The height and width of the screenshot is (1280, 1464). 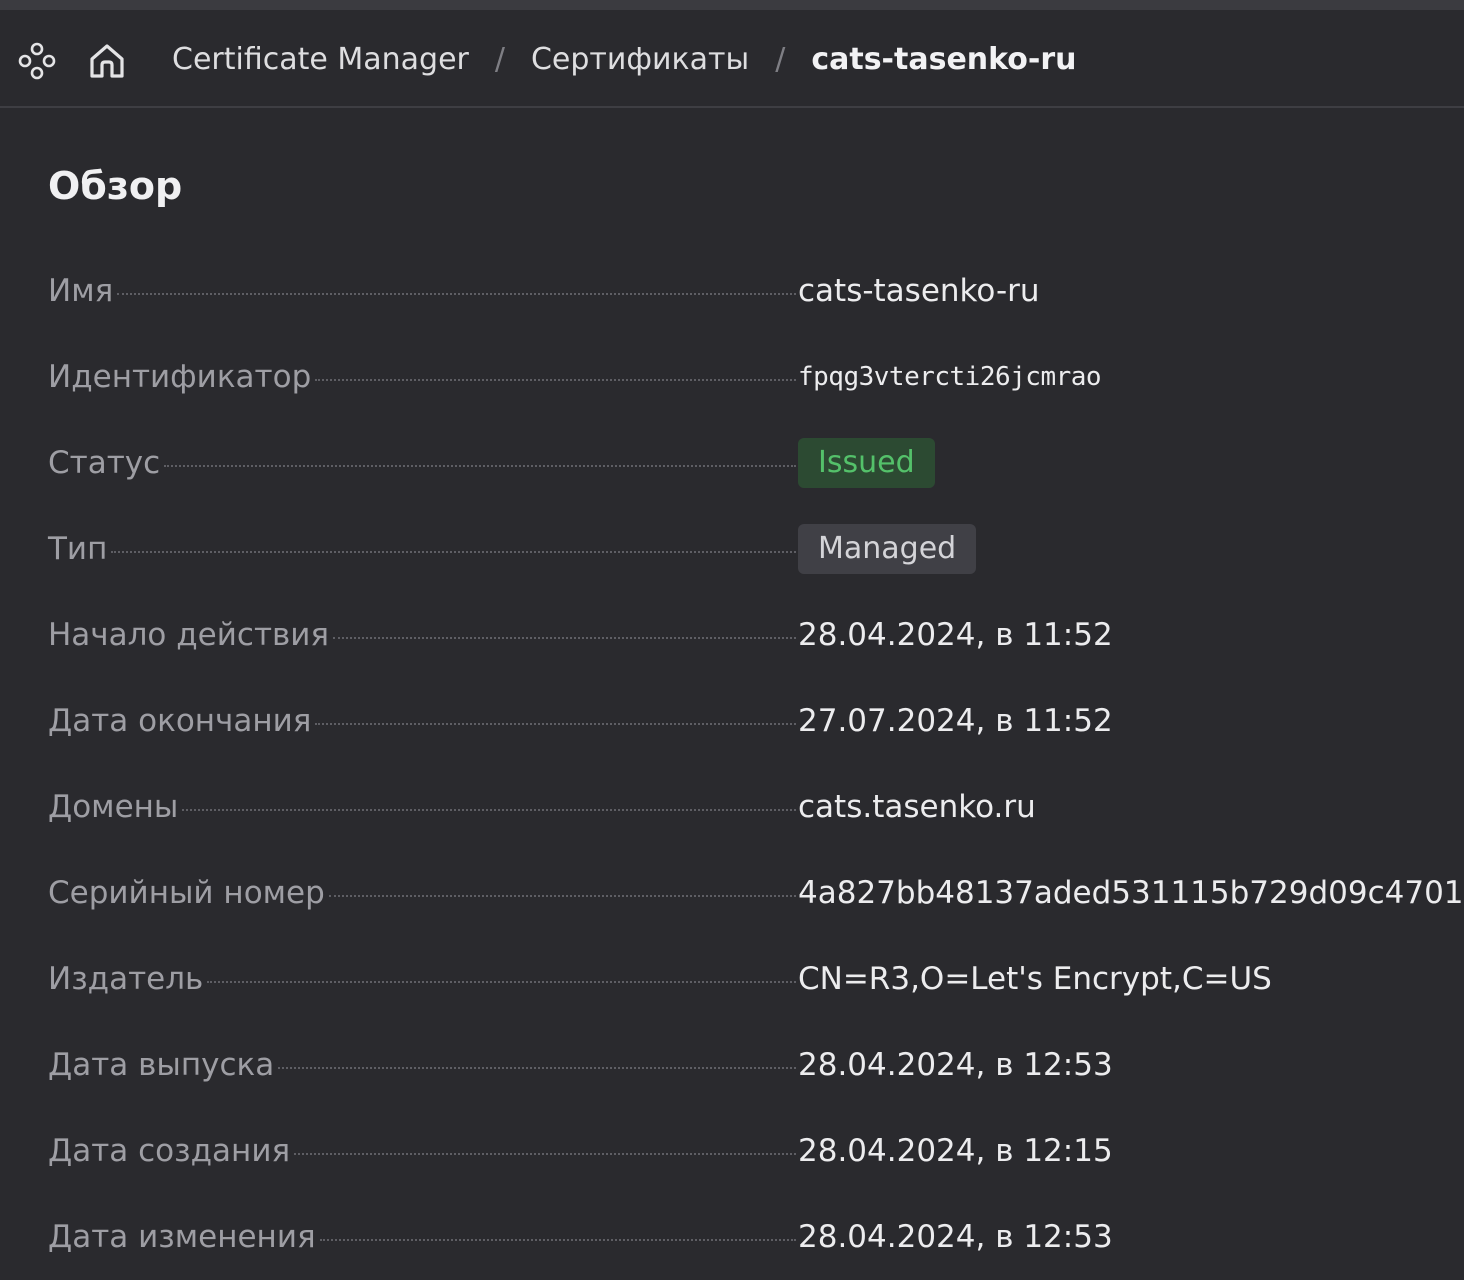 What do you see at coordinates (115, 186) in the screenshot?
I see `page-title: Обзор` at bounding box center [115, 186].